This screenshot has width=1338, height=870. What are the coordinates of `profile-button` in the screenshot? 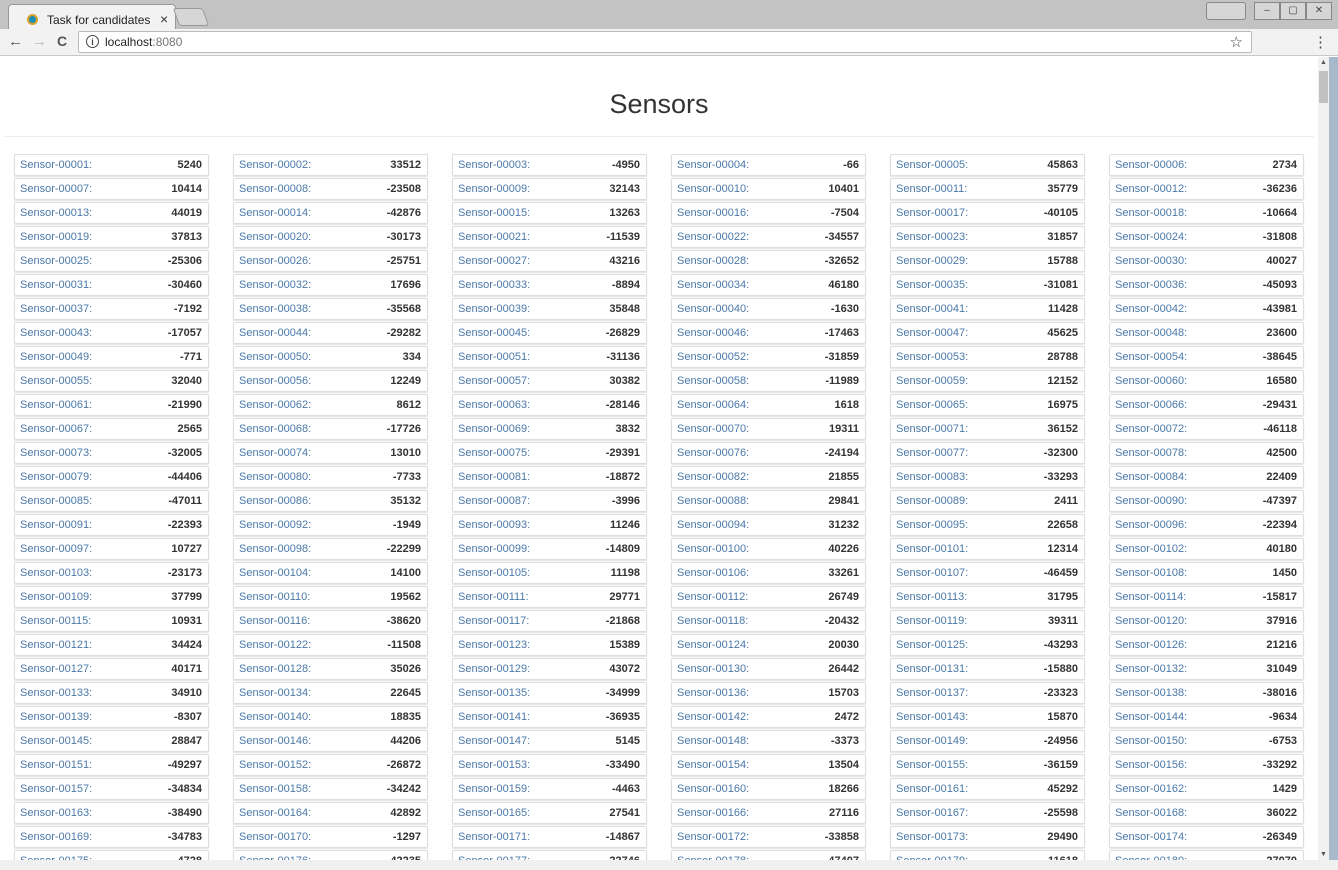 It's located at (1226, 11).